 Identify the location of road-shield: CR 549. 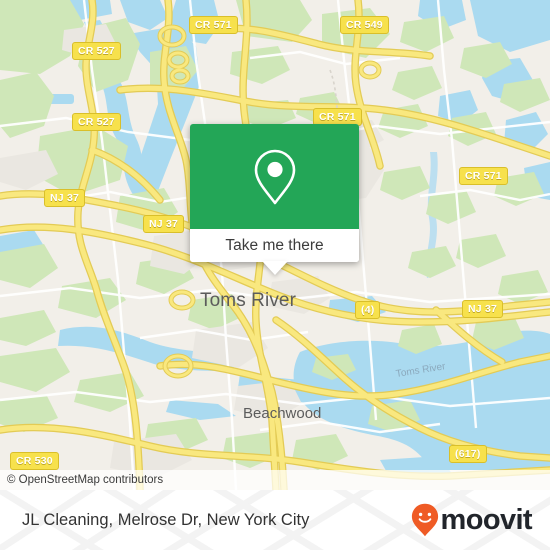
(364, 25).